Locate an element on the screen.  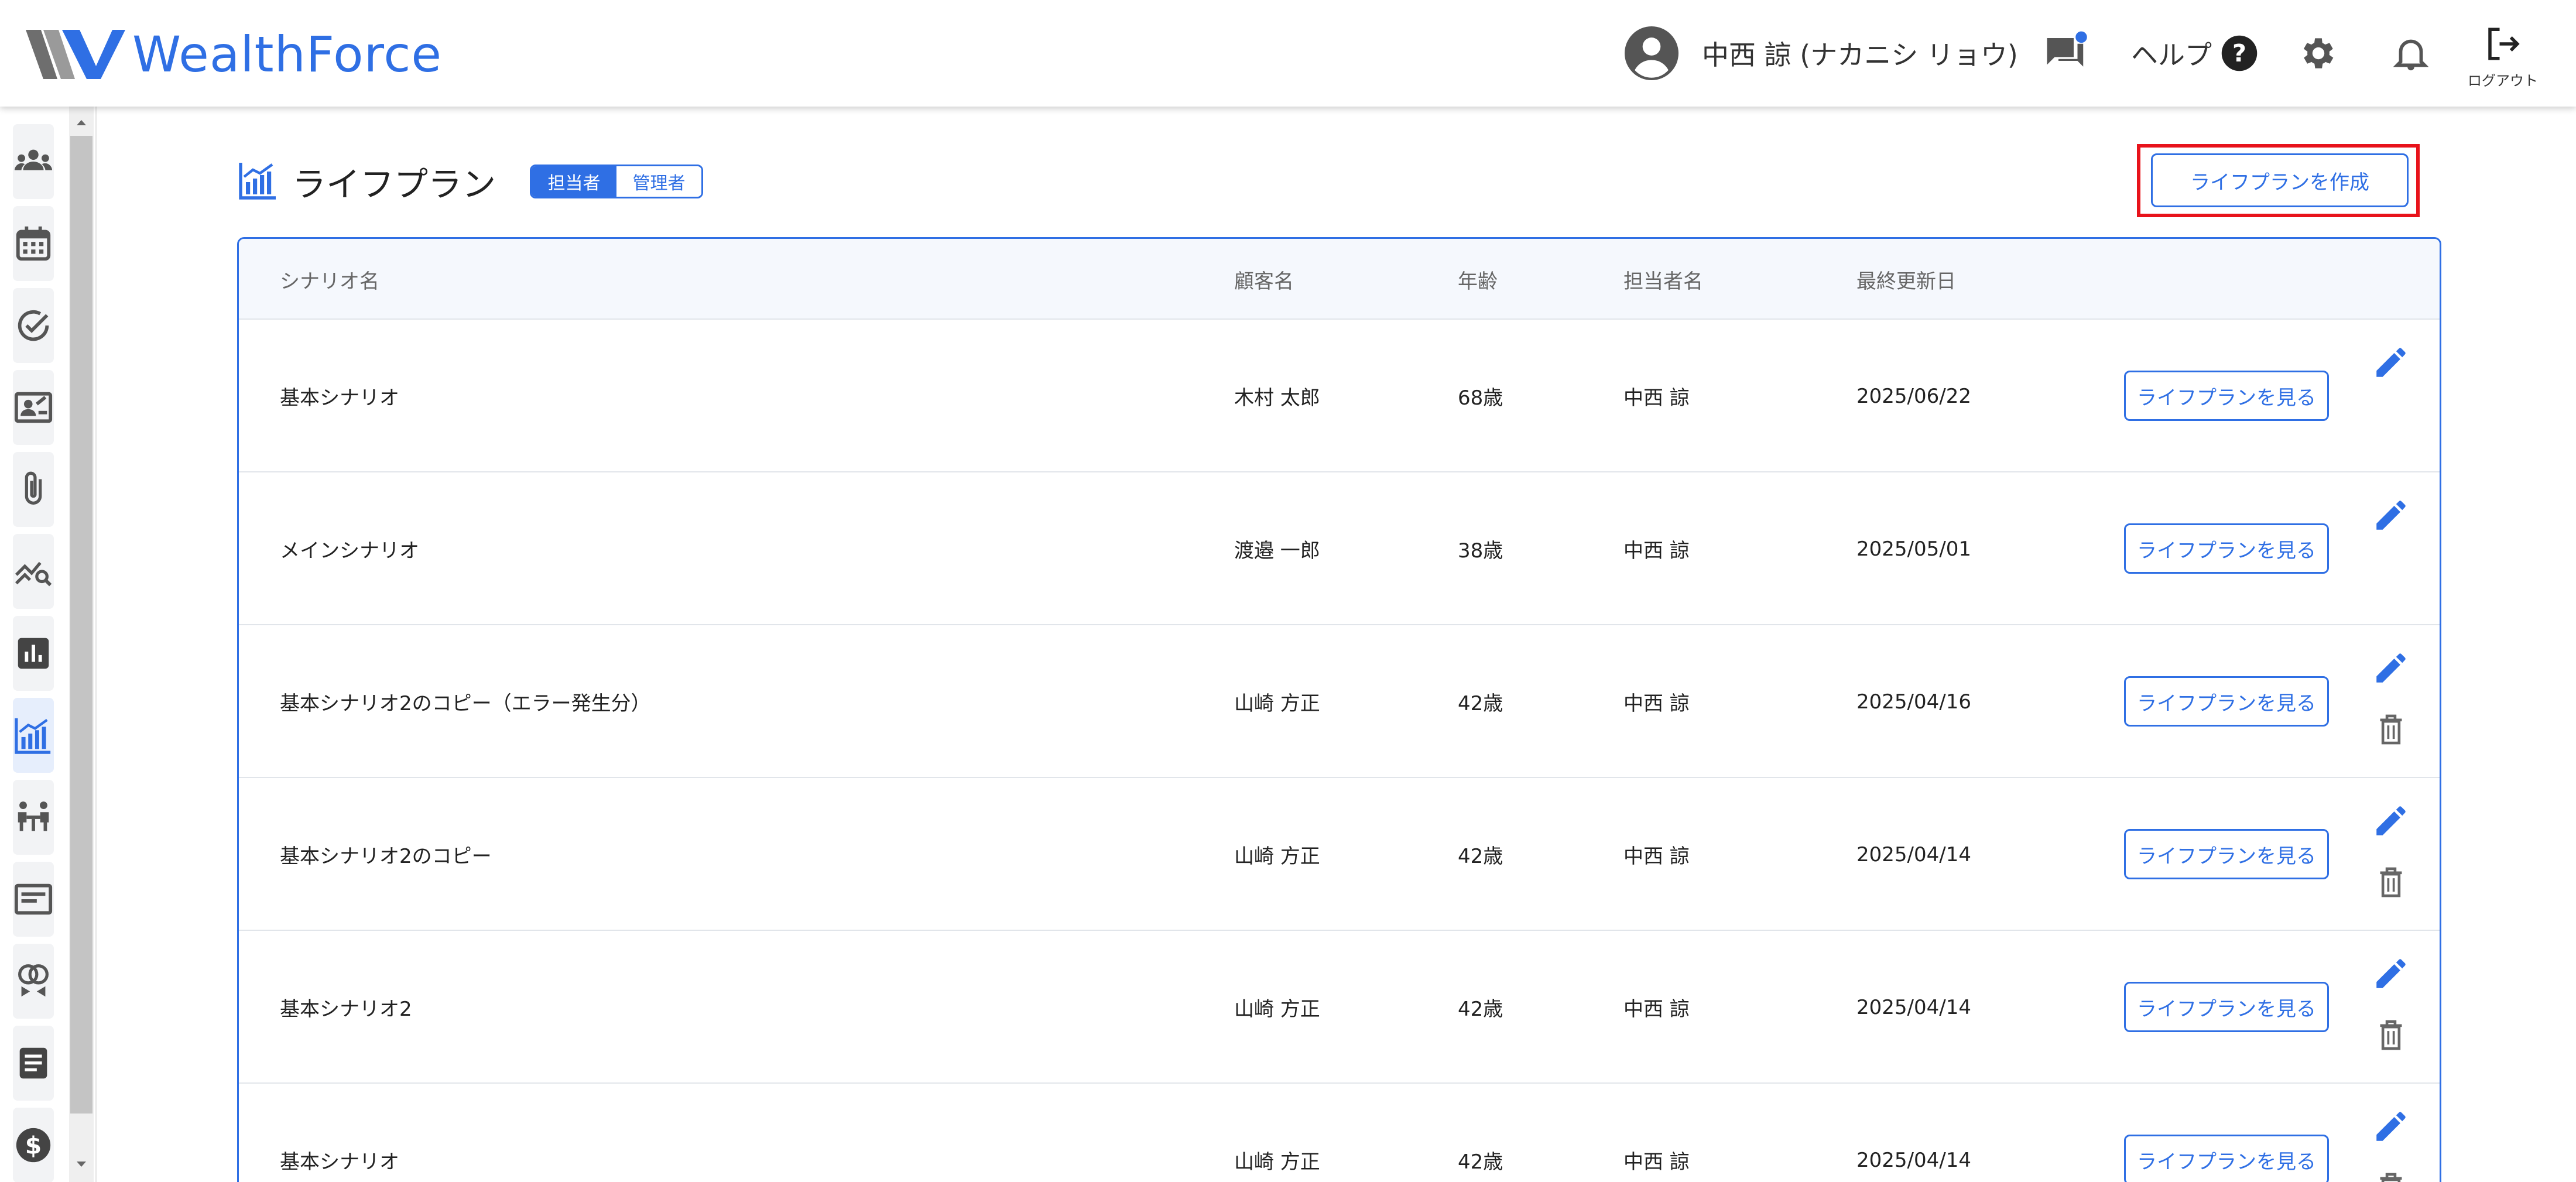
account-circle-icon is located at coordinates (1651, 53).